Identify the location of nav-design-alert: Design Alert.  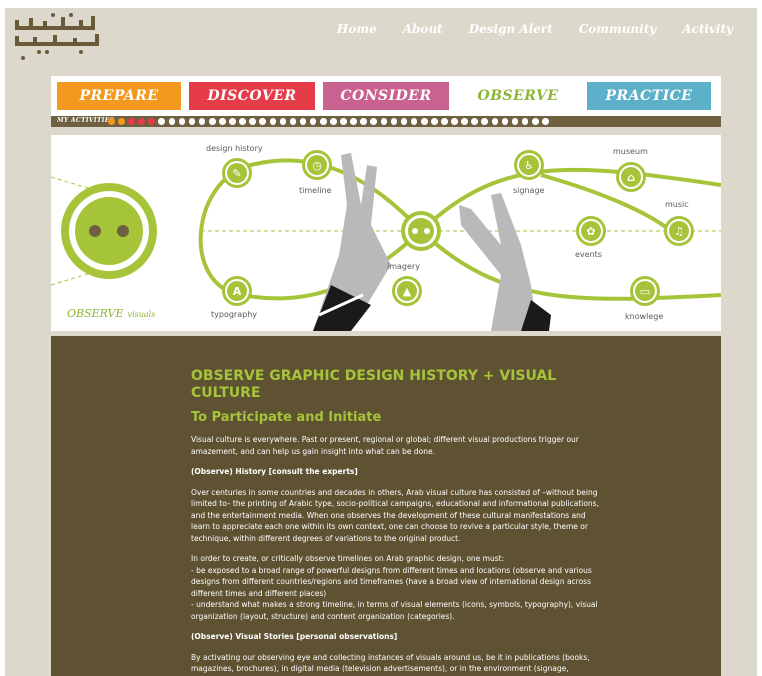
(511, 29).